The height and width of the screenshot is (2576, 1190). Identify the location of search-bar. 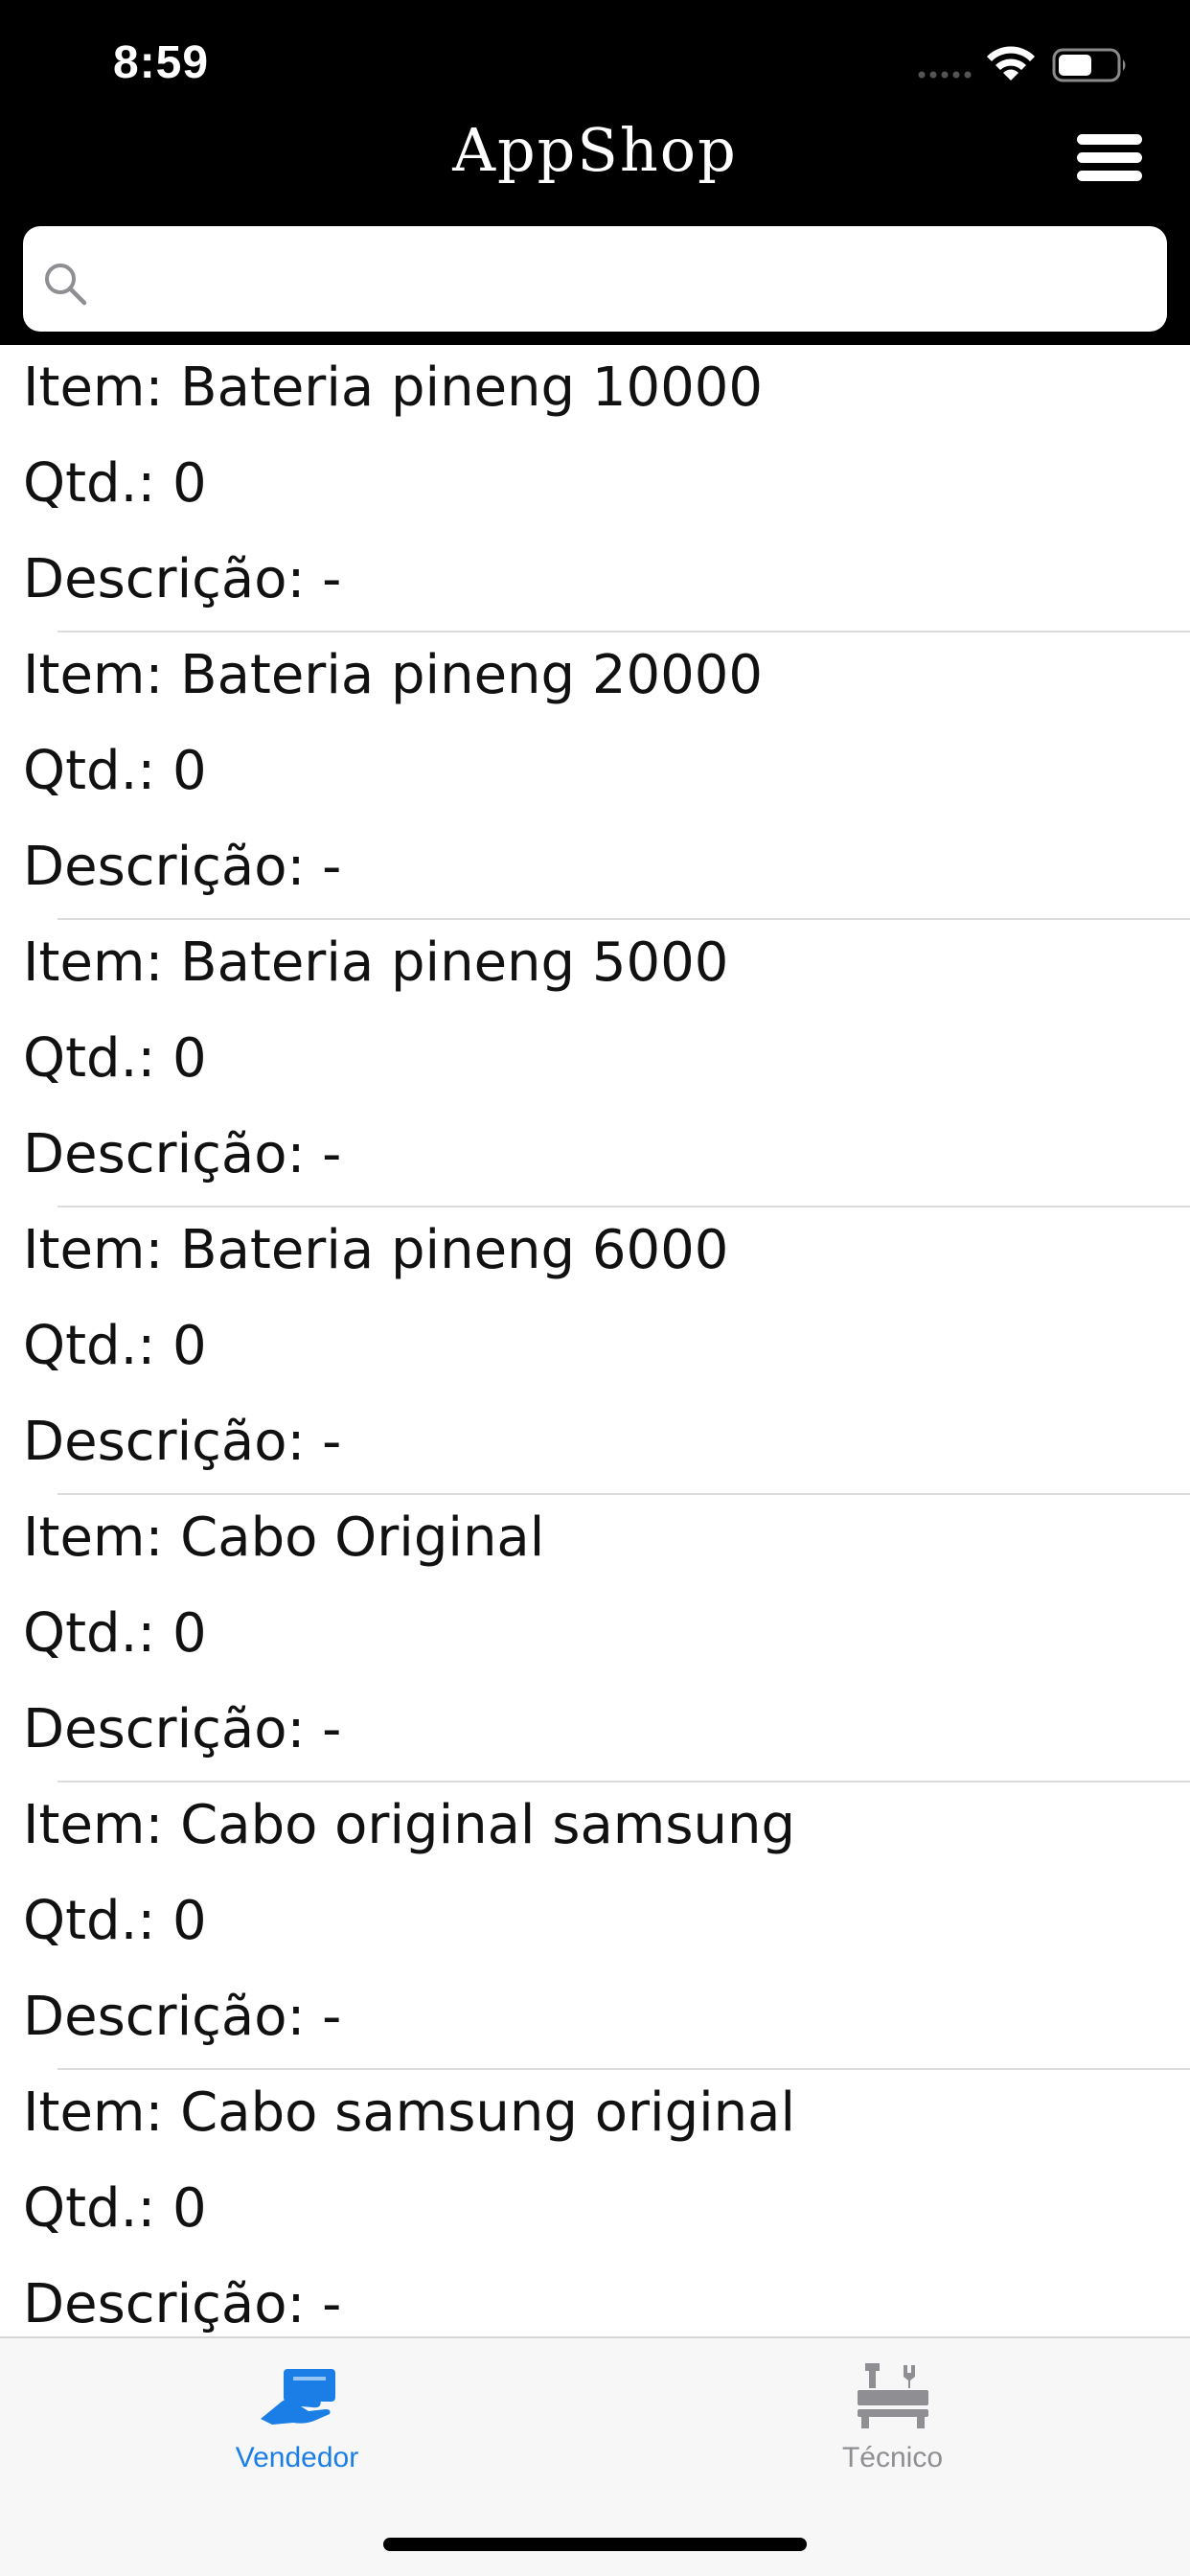
(595, 280).